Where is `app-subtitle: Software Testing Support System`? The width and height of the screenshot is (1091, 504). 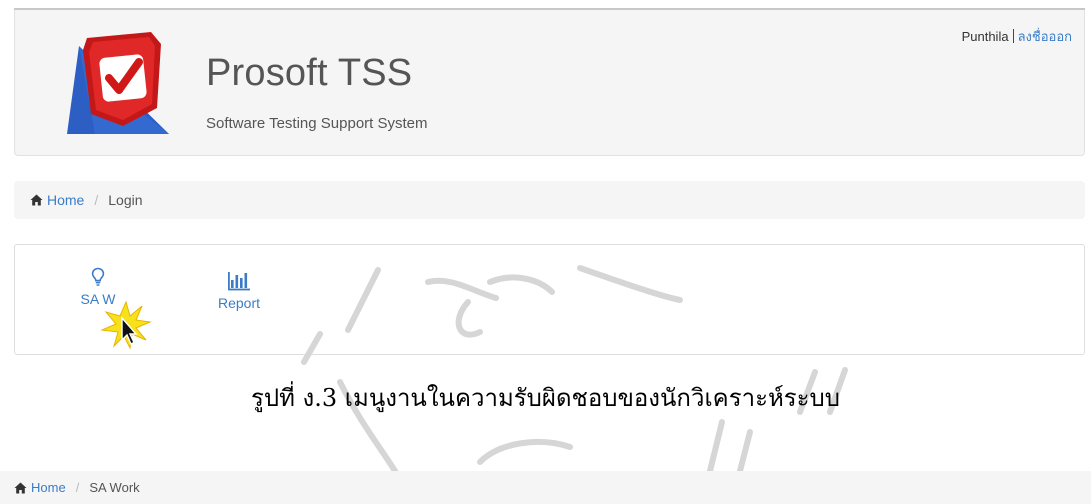 app-subtitle: Software Testing Support System is located at coordinates (317, 123).